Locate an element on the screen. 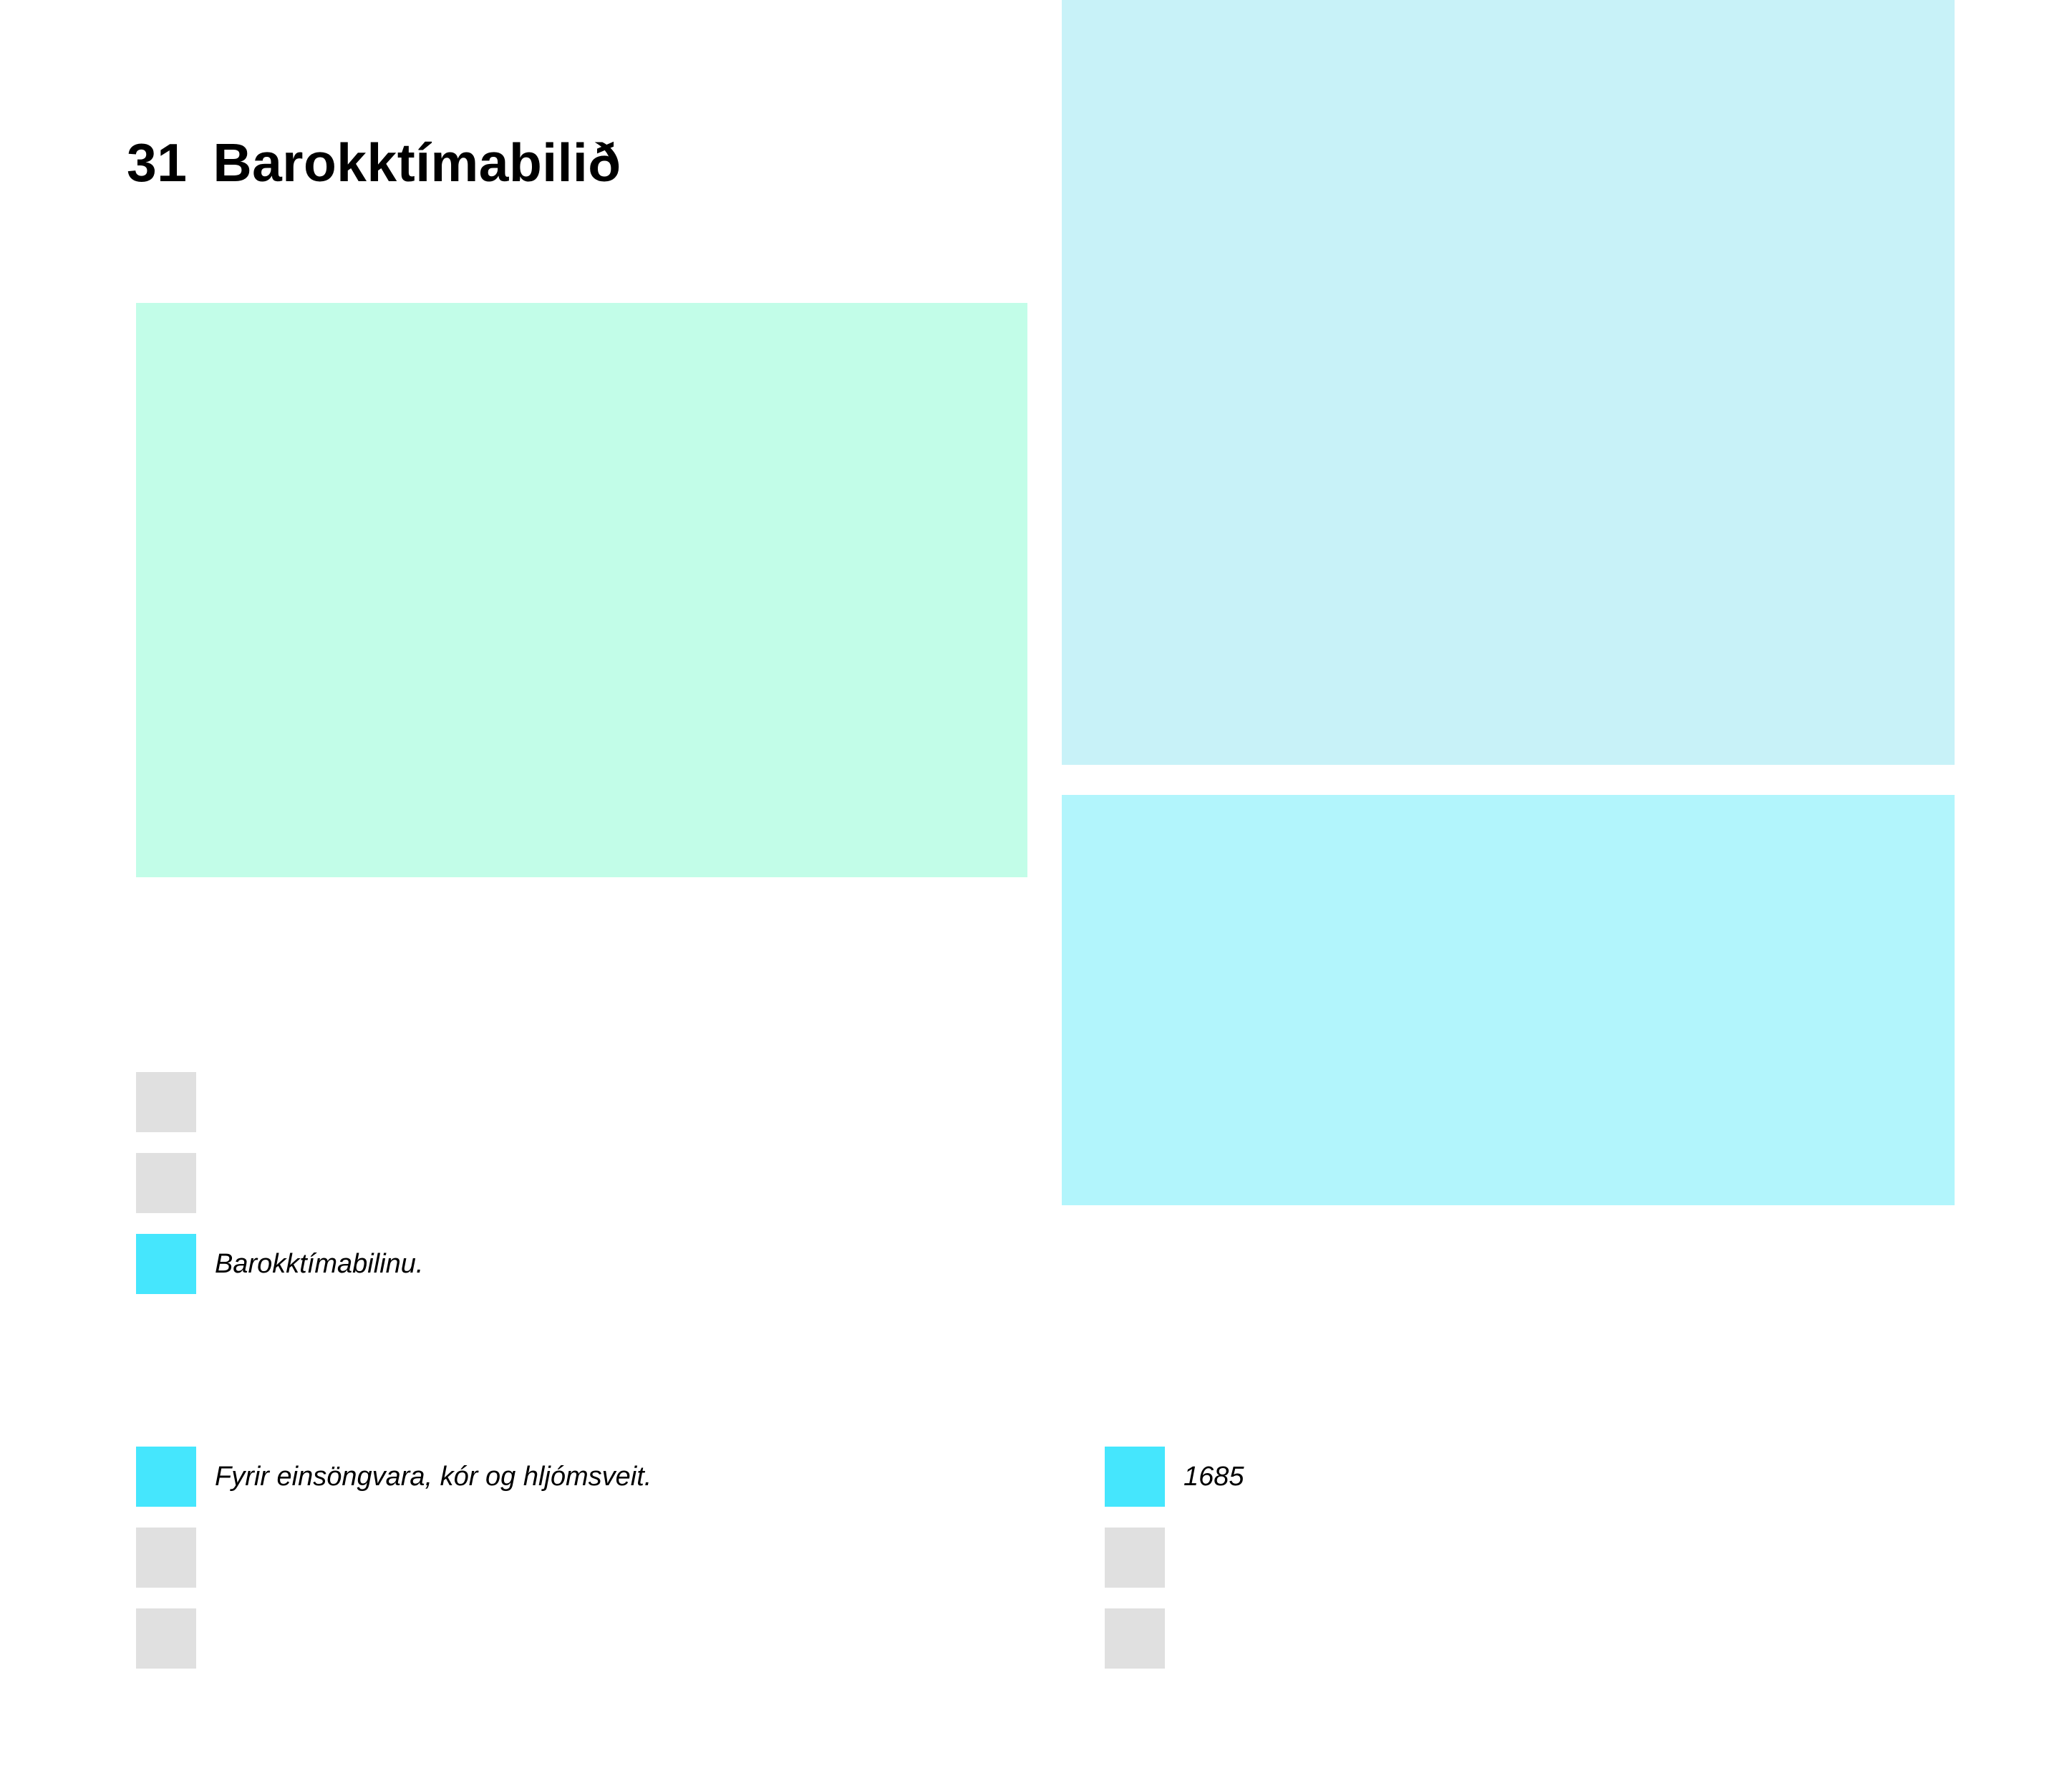  title-text: Barokktímabilið is located at coordinates (417, 162).